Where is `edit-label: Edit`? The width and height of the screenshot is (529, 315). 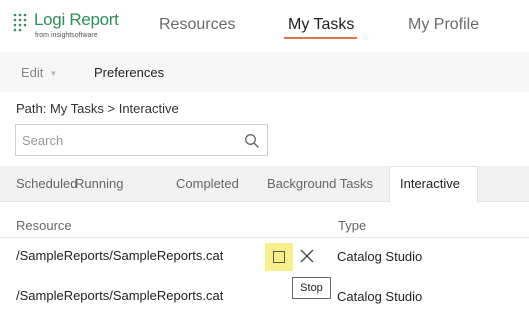
edit-label: Edit is located at coordinates (32, 72).